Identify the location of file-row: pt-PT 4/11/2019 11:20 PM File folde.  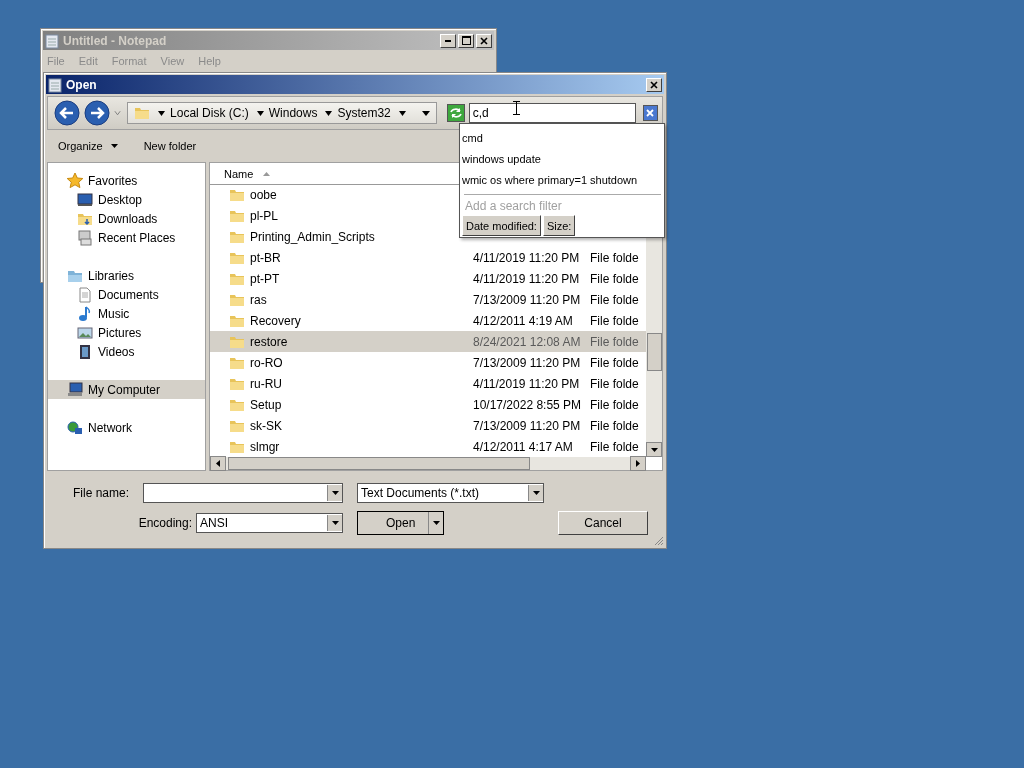
(428, 279).